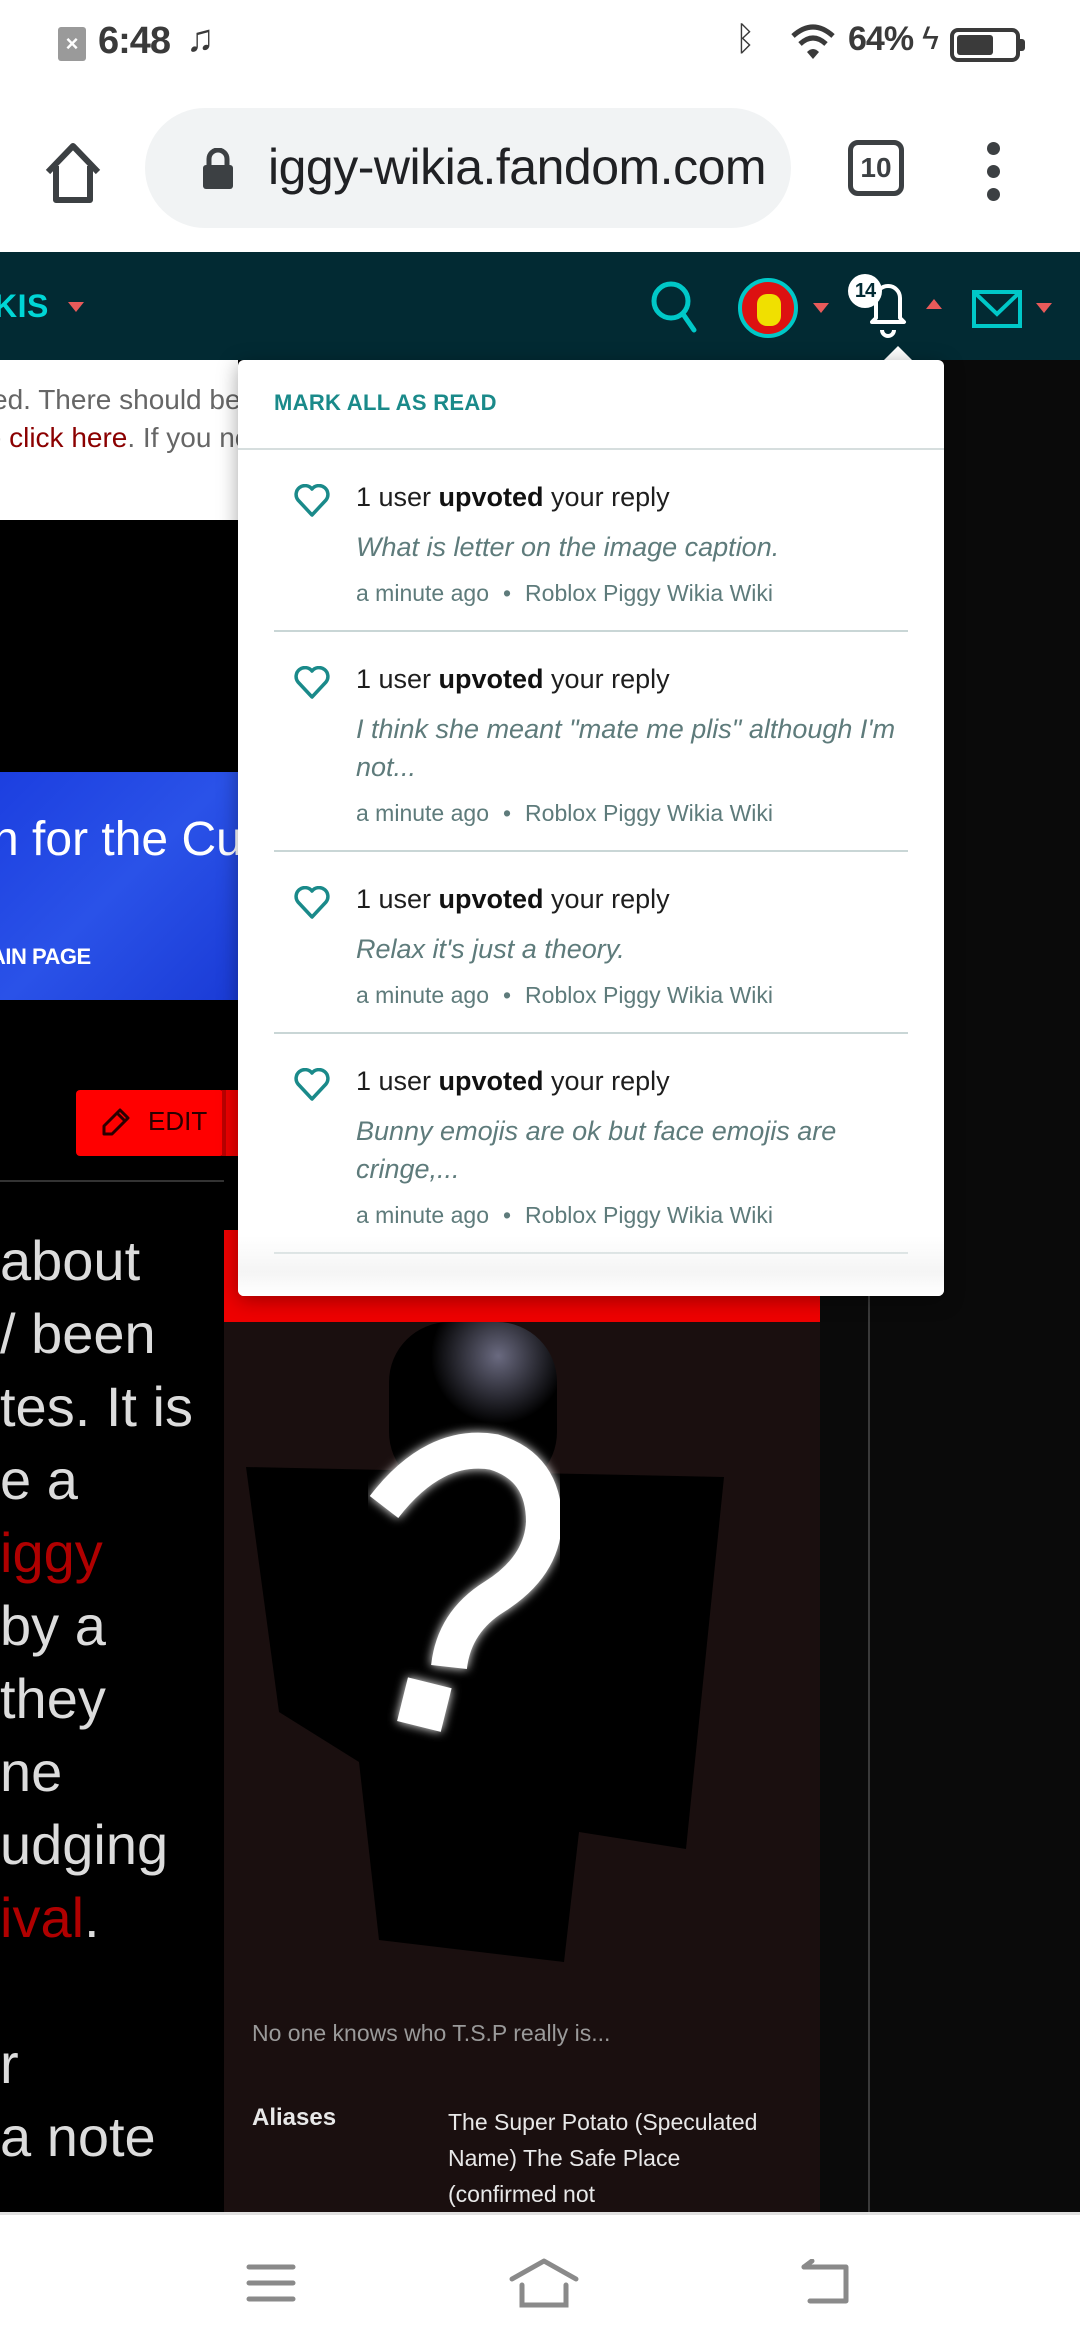 The width and height of the screenshot is (1080, 2340). I want to click on music-note-icon: ♫, so click(200, 39).